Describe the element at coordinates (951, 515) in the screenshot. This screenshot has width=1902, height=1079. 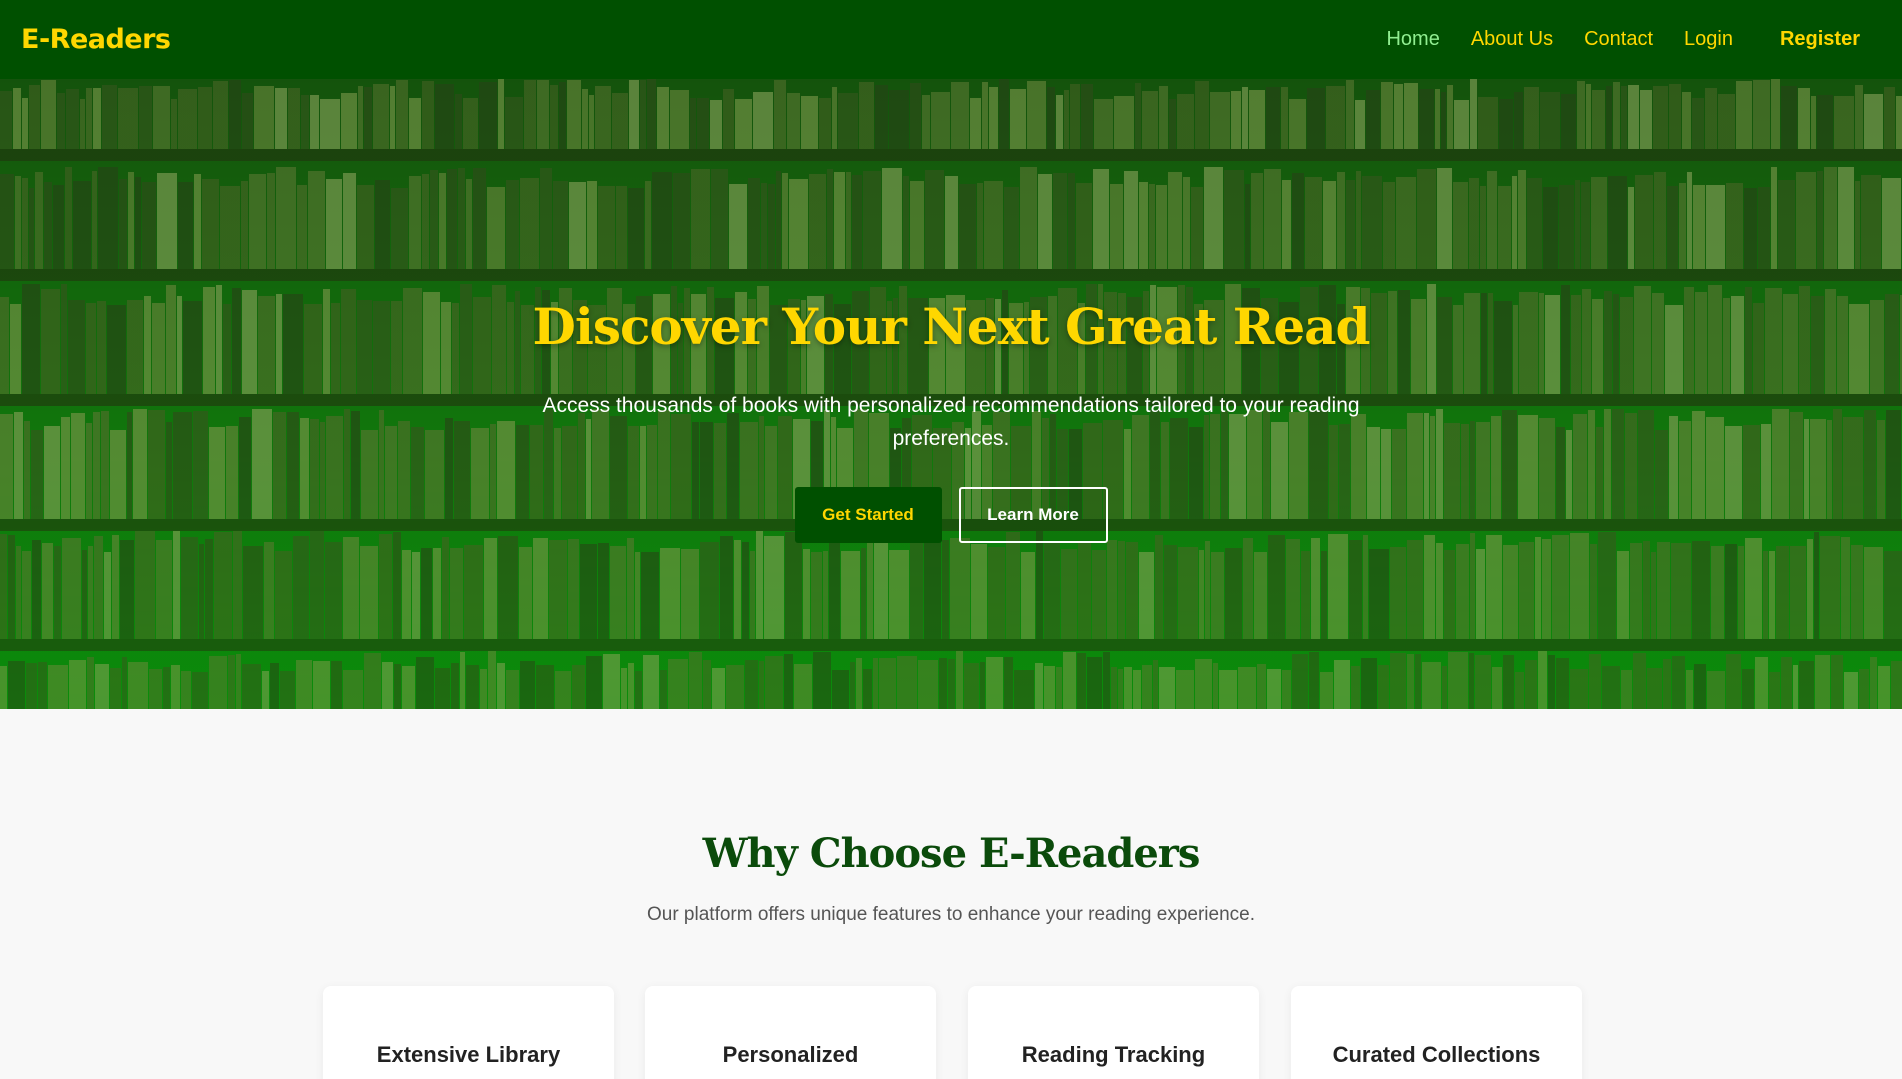
I see `hero-buttons: Get Started Learn More` at that location.